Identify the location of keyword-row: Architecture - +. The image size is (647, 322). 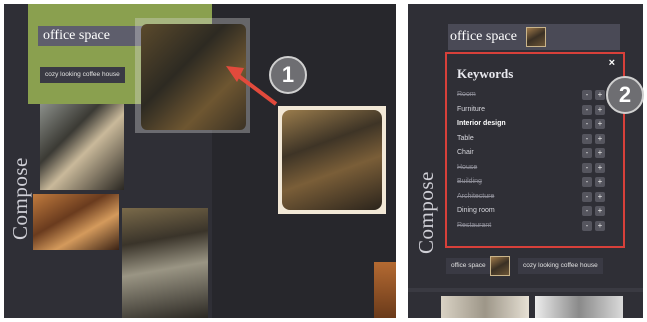
(532, 197).